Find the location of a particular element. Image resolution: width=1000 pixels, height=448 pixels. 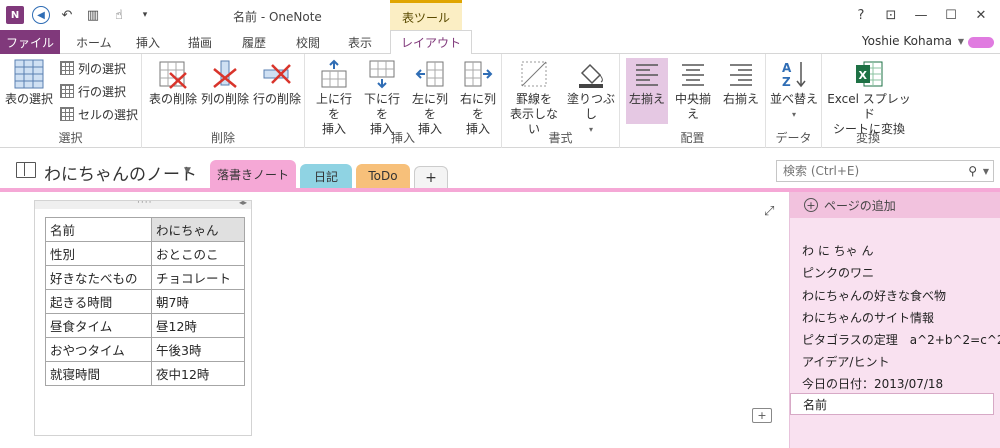

table-row: おやつタイム 午後3時 is located at coordinates (145, 349).